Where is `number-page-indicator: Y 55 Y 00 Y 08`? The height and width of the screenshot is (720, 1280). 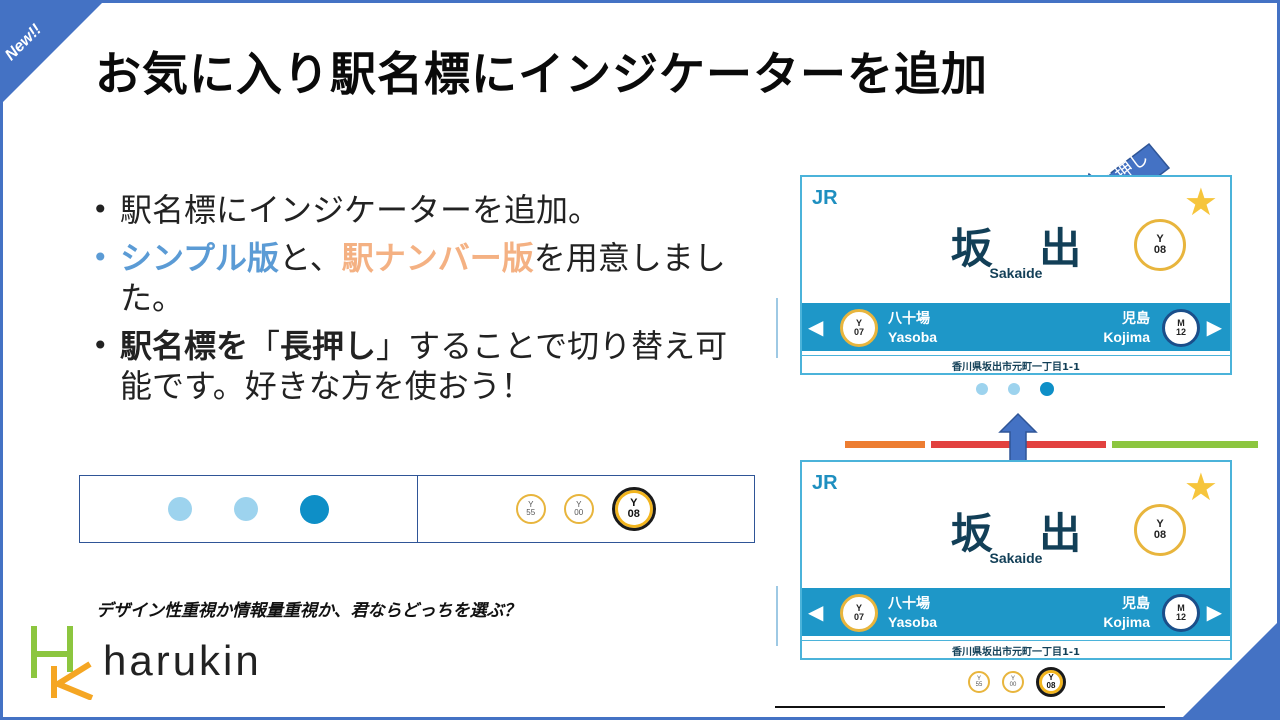
number-page-indicator: Y 55 Y 00 Y 08 is located at coordinates (1017, 682).